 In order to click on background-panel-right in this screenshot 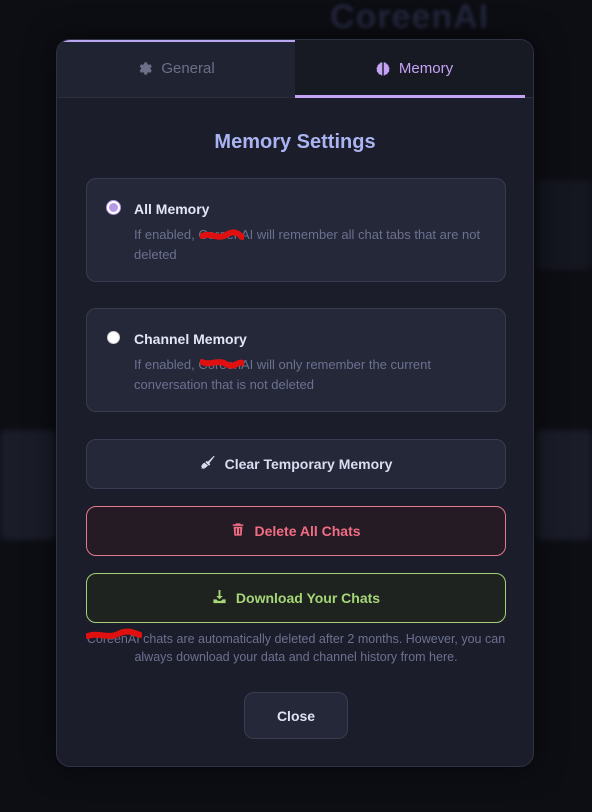, I will do `click(564, 485)`.